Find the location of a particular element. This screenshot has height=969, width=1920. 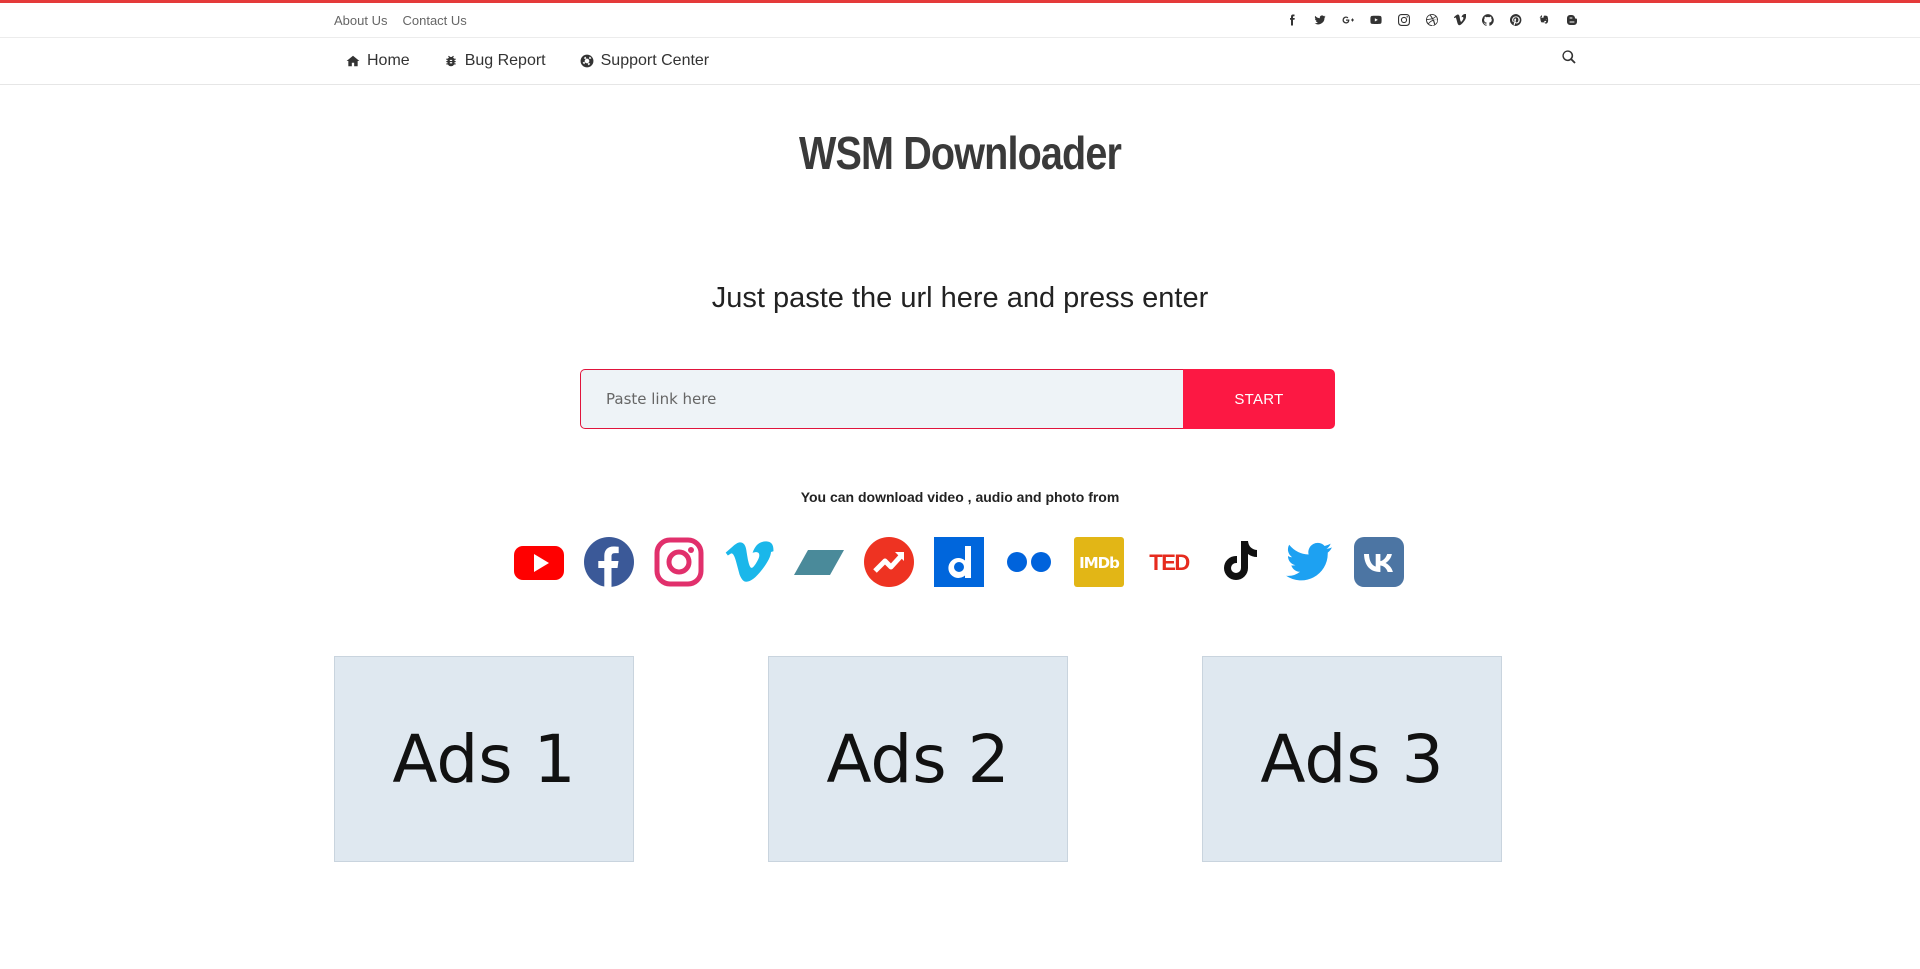

trending-logo-icon is located at coordinates (889, 562).